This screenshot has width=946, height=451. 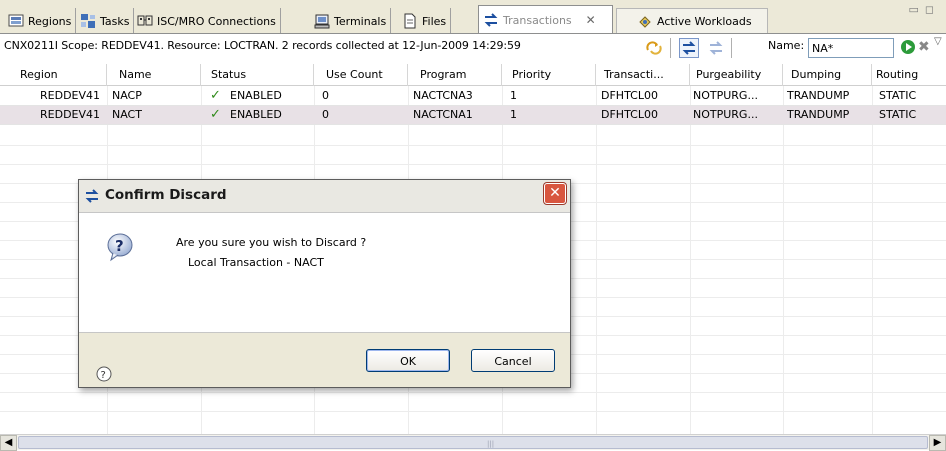 I want to click on tab-label: Tasks, so click(x=115, y=21).